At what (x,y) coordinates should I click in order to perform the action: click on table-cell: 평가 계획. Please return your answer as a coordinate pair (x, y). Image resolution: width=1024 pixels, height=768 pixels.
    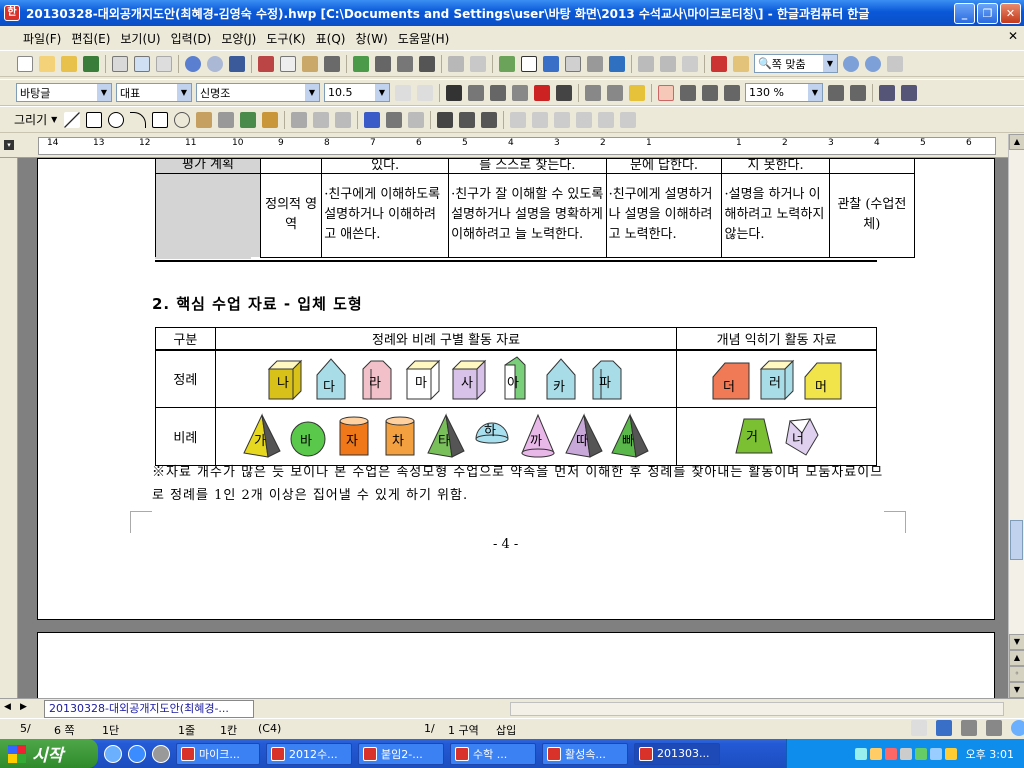
    Looking at the image, I should click on (208, 166).